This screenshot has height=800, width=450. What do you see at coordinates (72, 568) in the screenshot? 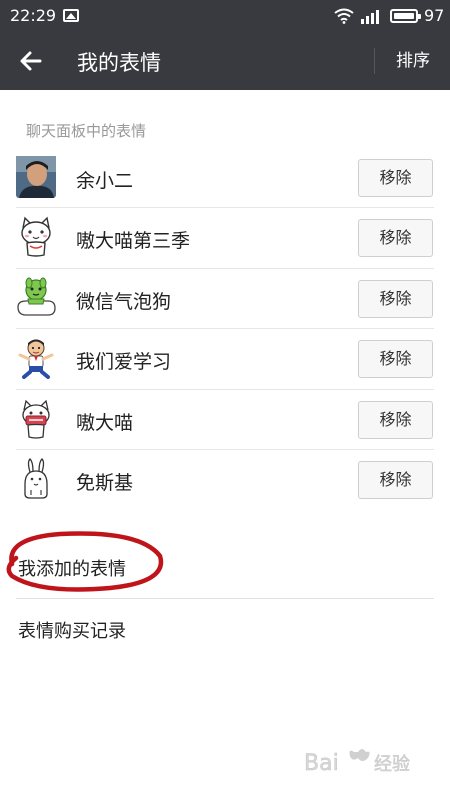
I see `my-added-stickers-item: 我添加的表情` at bounding box center [72, 568].